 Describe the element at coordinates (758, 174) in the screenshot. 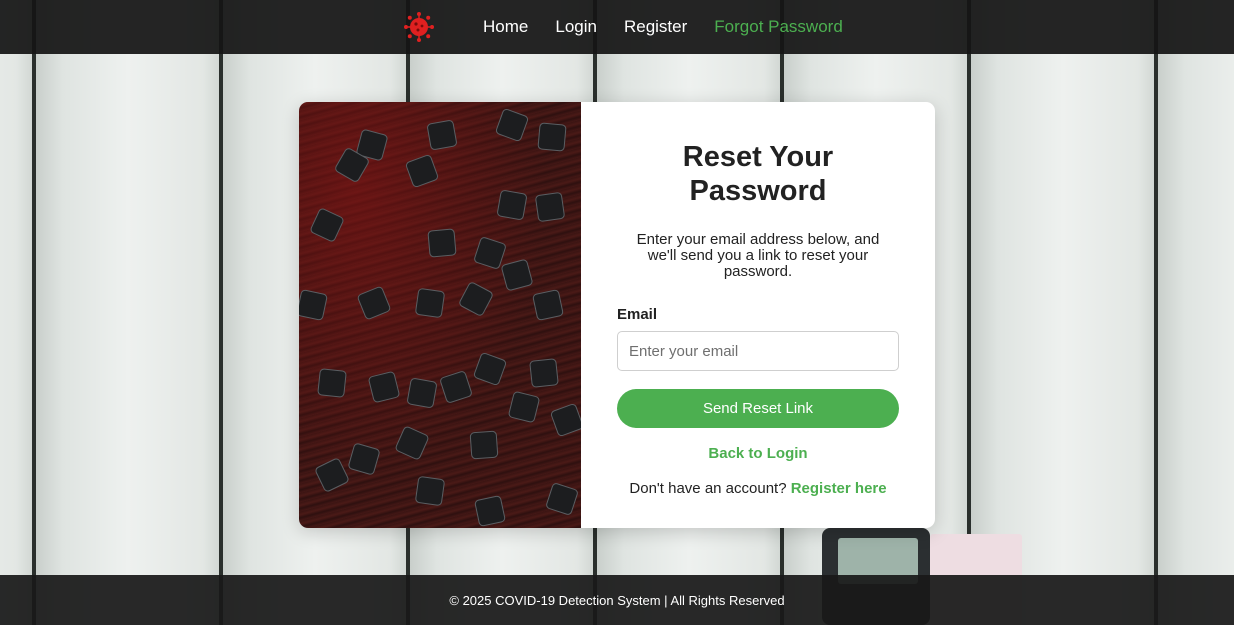

I see `page-title: Reset Your Password` at that location.